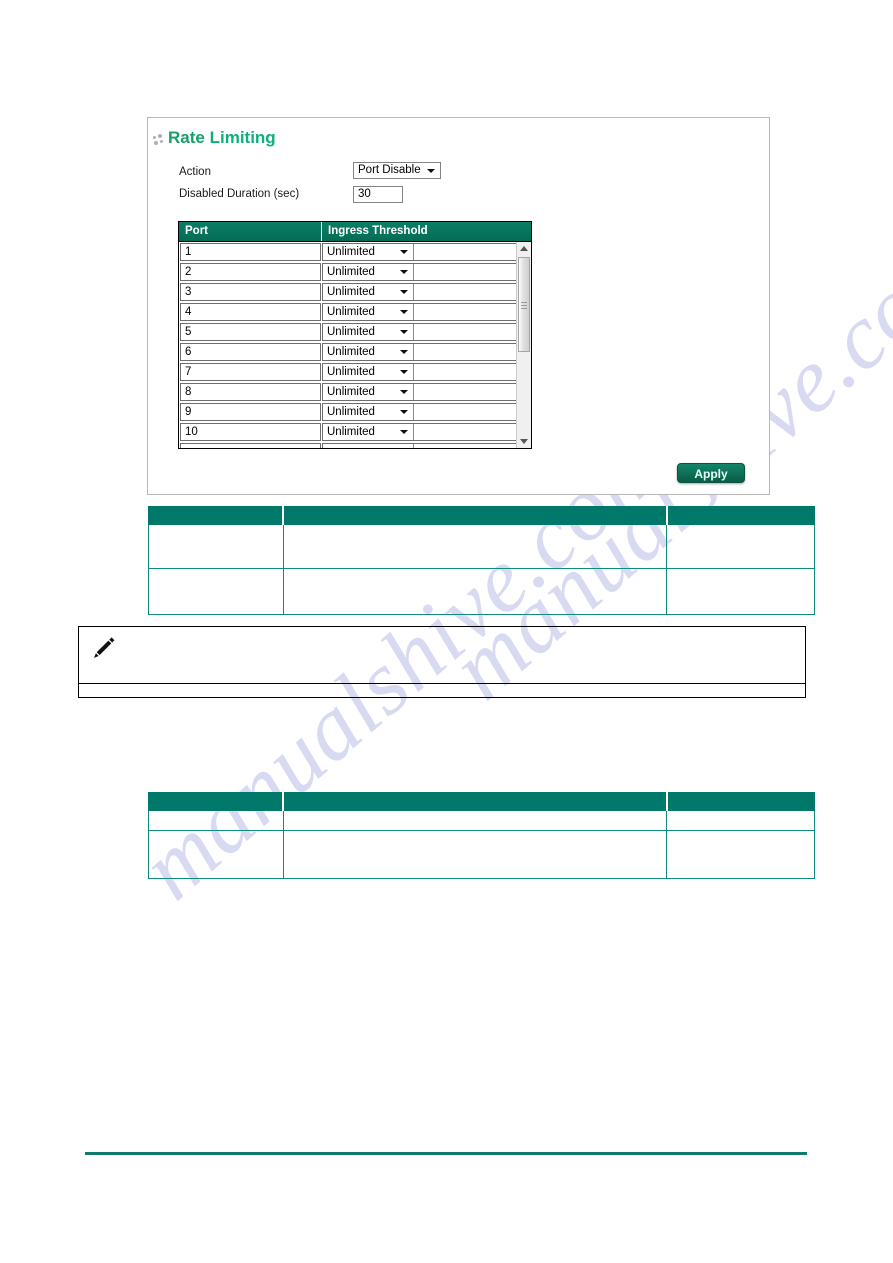  Describe the element at coordinates (222, 138) in the screenshot. I see `page-title: Rate Limiting` at that location.